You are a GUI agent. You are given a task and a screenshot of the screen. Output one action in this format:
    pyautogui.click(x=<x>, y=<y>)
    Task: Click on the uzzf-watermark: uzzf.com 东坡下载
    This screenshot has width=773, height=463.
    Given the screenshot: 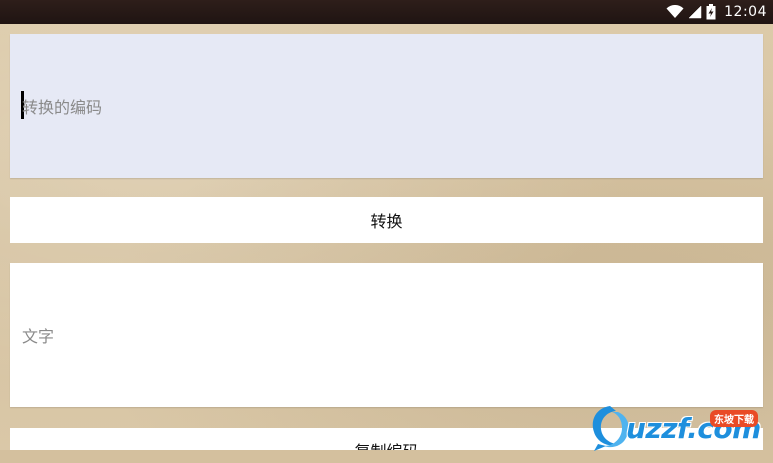 What is the action you would take?
    pyautogui.click(x=678, y=426)
    